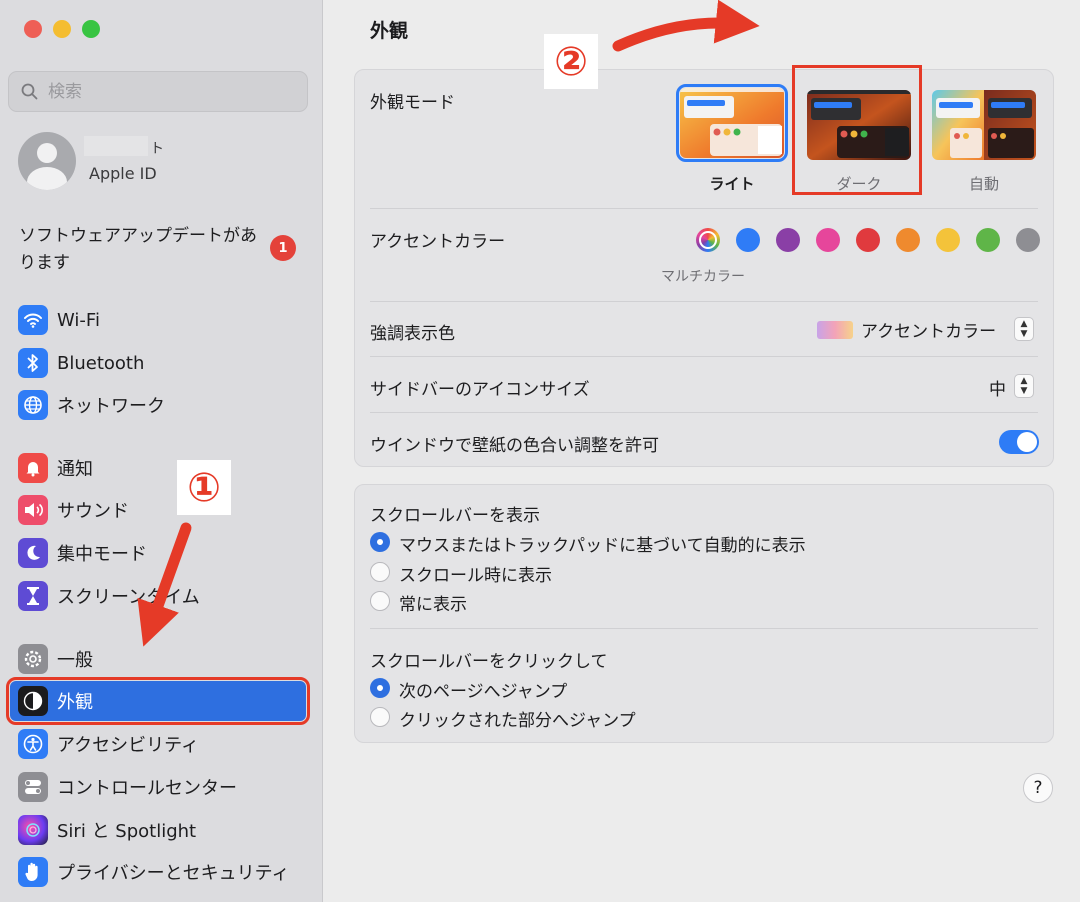 This screenshot has width=1080, height=902. What do you see at coordinates (75, 469) in the screenshot?
I see `sidebar-item-label: 通知` at bounding box center [75, 469].